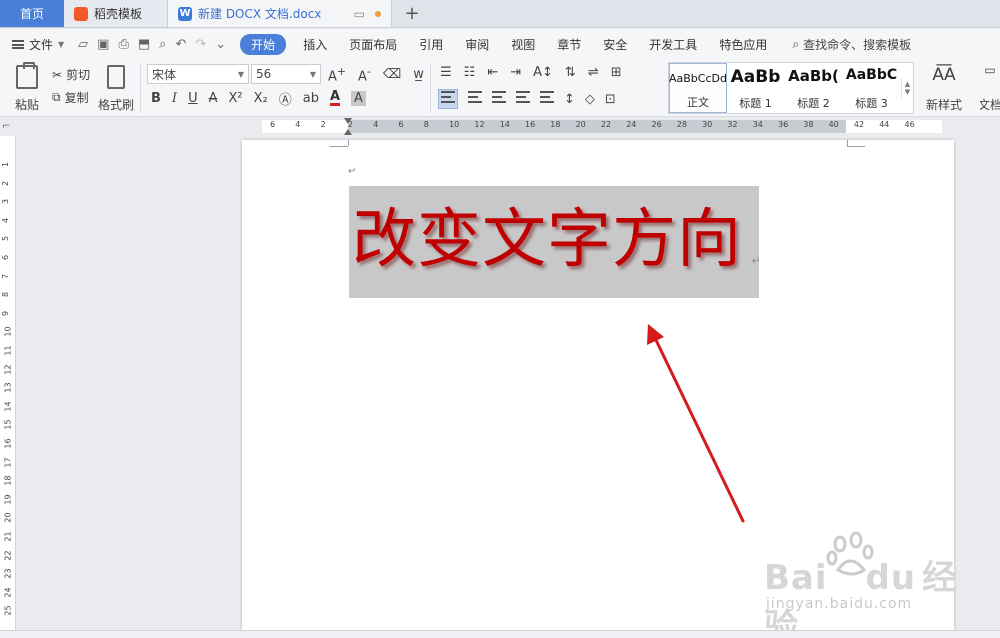 This screenshot has height=638, width=1000. What do you see at coordinates (311, 98) in the screenshot?
I see `highlight-icon: ab` at bounding box center [311, 98].